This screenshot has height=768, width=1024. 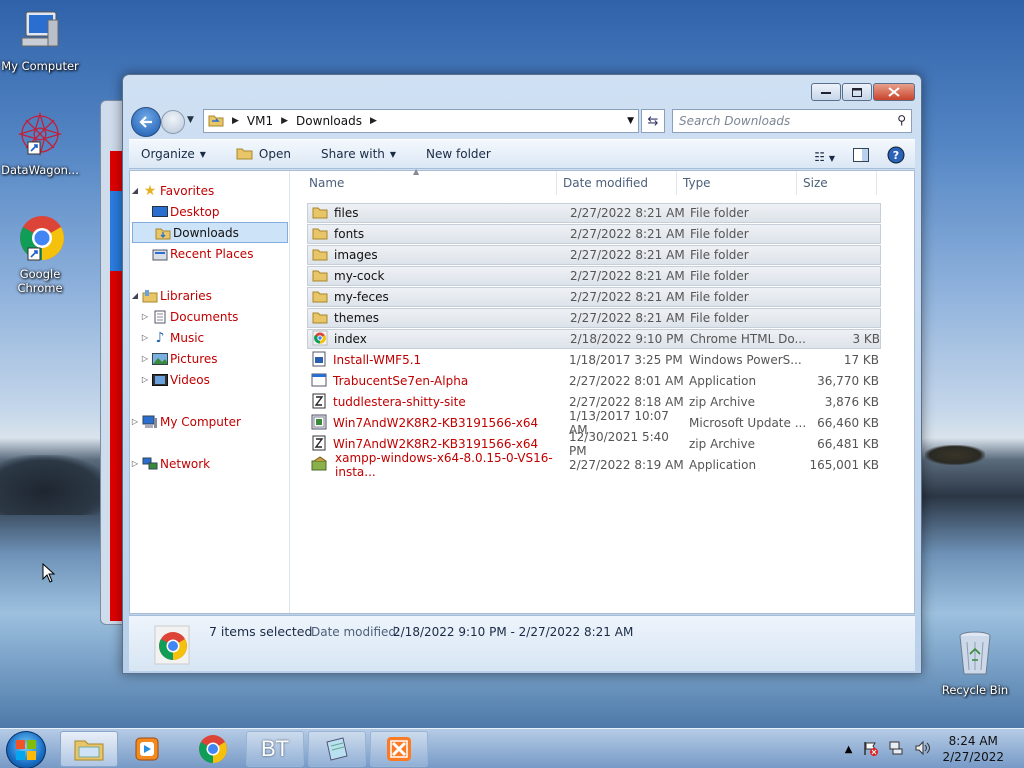 What do you see at coordinates (209, 316) in the screenshot?
I see `nav-documents: ▷ Documents` at bounding box center [209, 316].